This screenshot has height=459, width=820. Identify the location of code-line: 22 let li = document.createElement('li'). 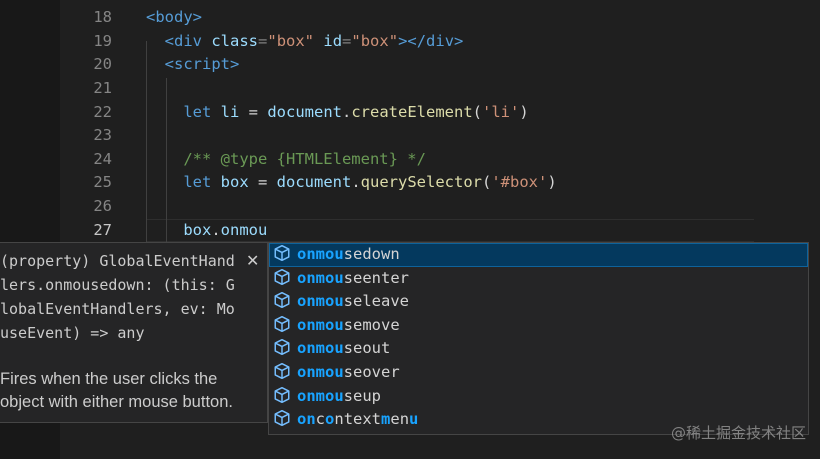
(410, 113).